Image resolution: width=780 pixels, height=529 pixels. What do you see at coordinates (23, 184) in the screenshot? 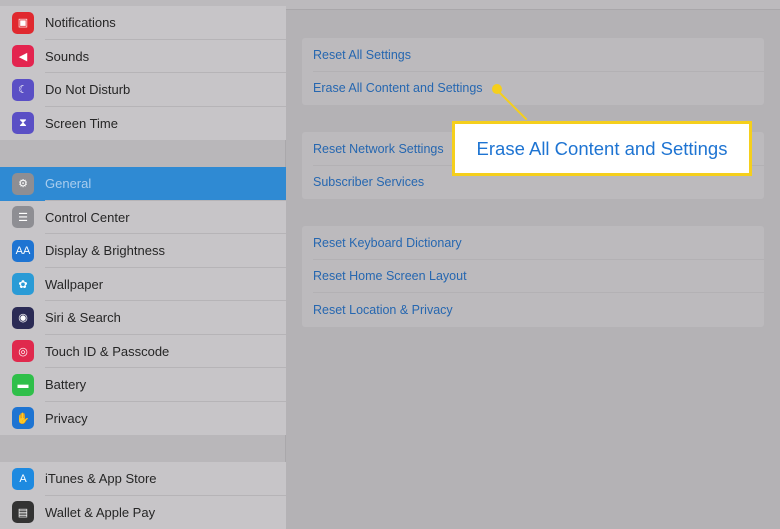
I see `gear-icon: ⚙` at bounding box center [23, 184].